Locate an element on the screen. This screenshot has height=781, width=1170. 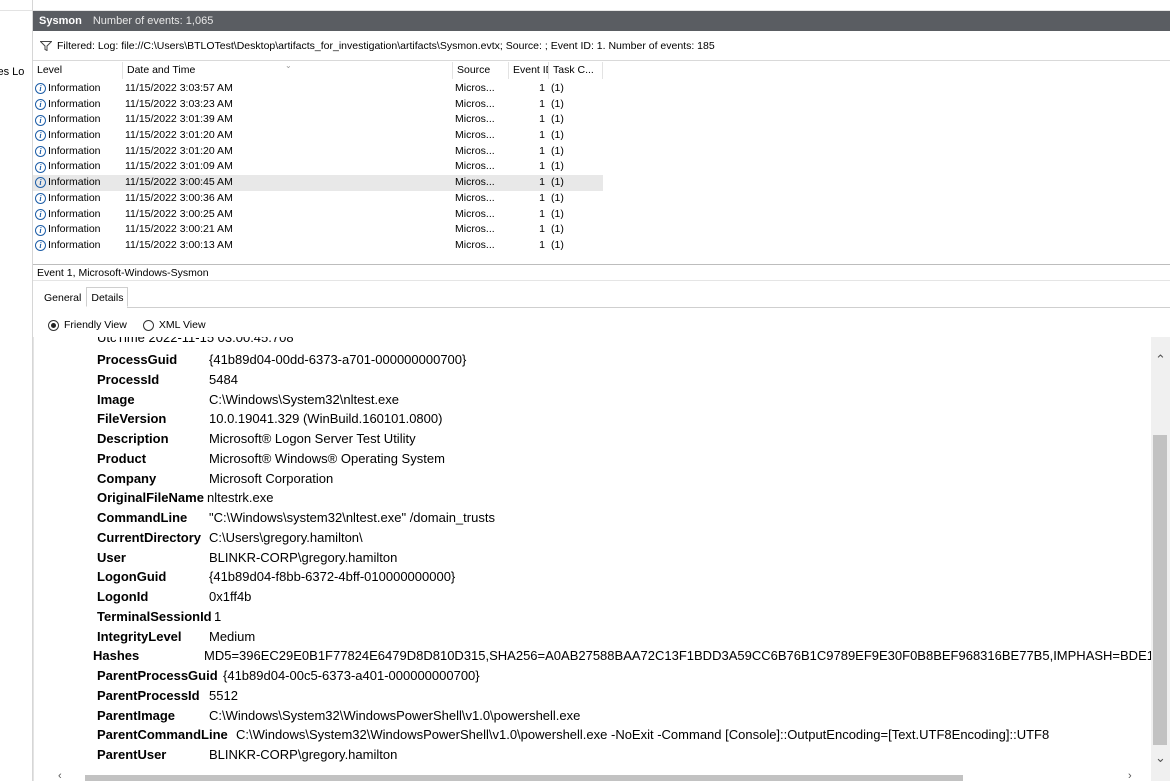
detail-field-value: 1 is located at coordinates (217, 617).